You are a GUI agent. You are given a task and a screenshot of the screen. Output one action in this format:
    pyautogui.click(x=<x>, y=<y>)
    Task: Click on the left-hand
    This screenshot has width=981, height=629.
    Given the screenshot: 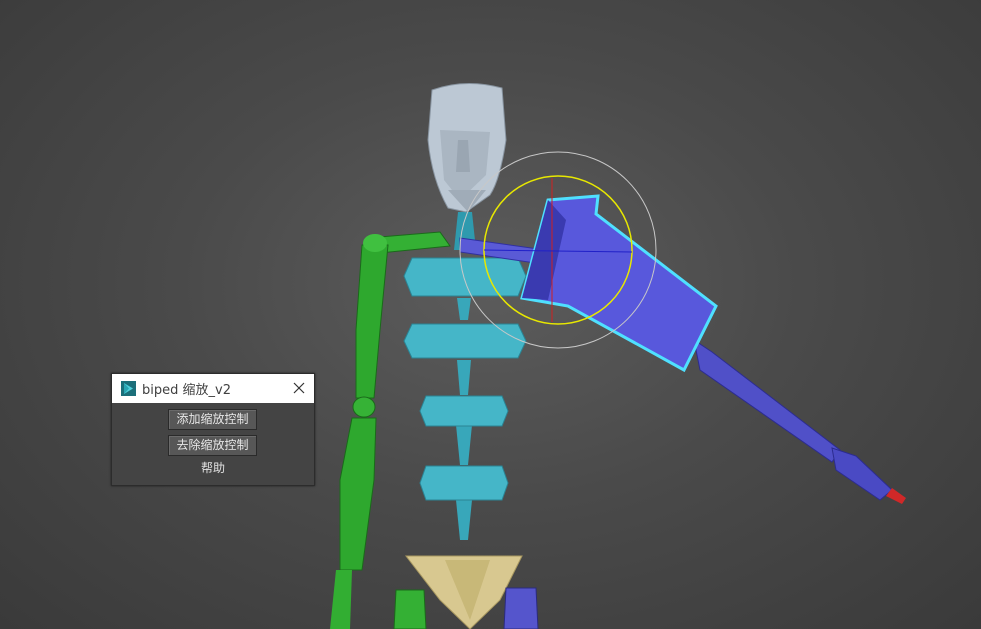 What is the action you would take?
    pyautogui.click(x=341, y=599)
    